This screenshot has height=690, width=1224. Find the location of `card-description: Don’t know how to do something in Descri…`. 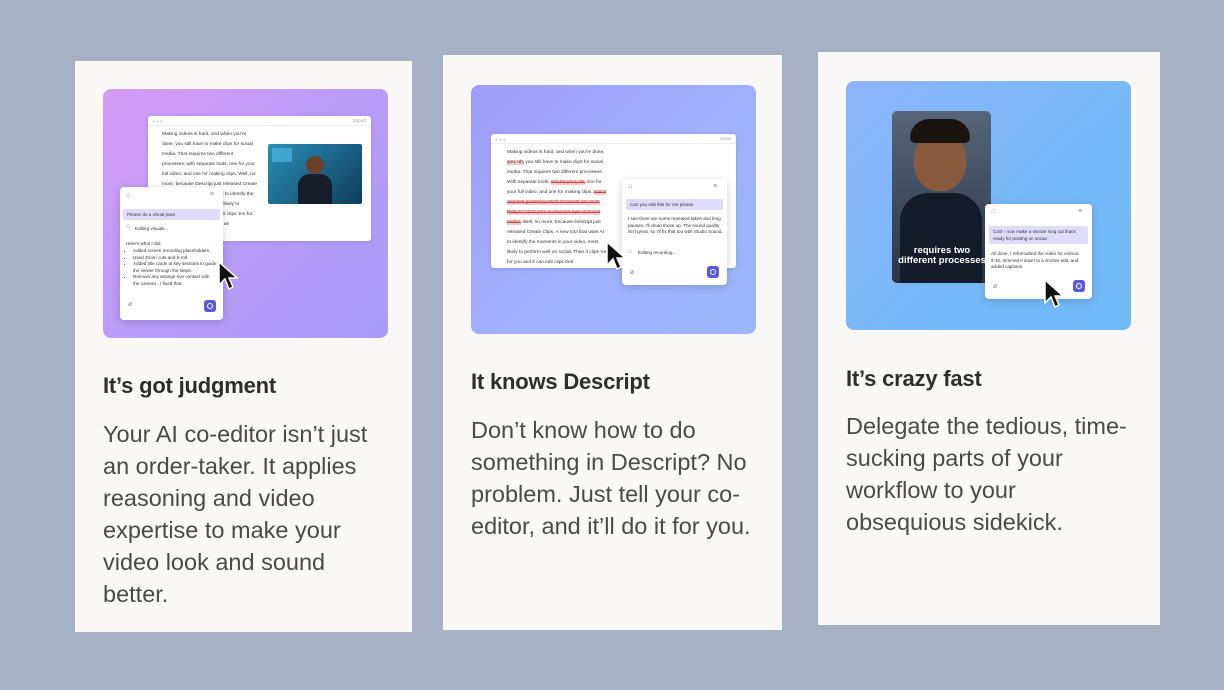

card-description: Don’t know how to do something in Descri… is located at coordinates (611, 478).